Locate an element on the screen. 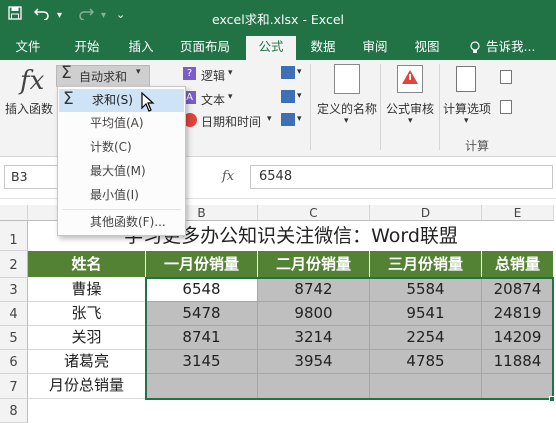  cell-value: 9541 is located at coordinates (426, 314).